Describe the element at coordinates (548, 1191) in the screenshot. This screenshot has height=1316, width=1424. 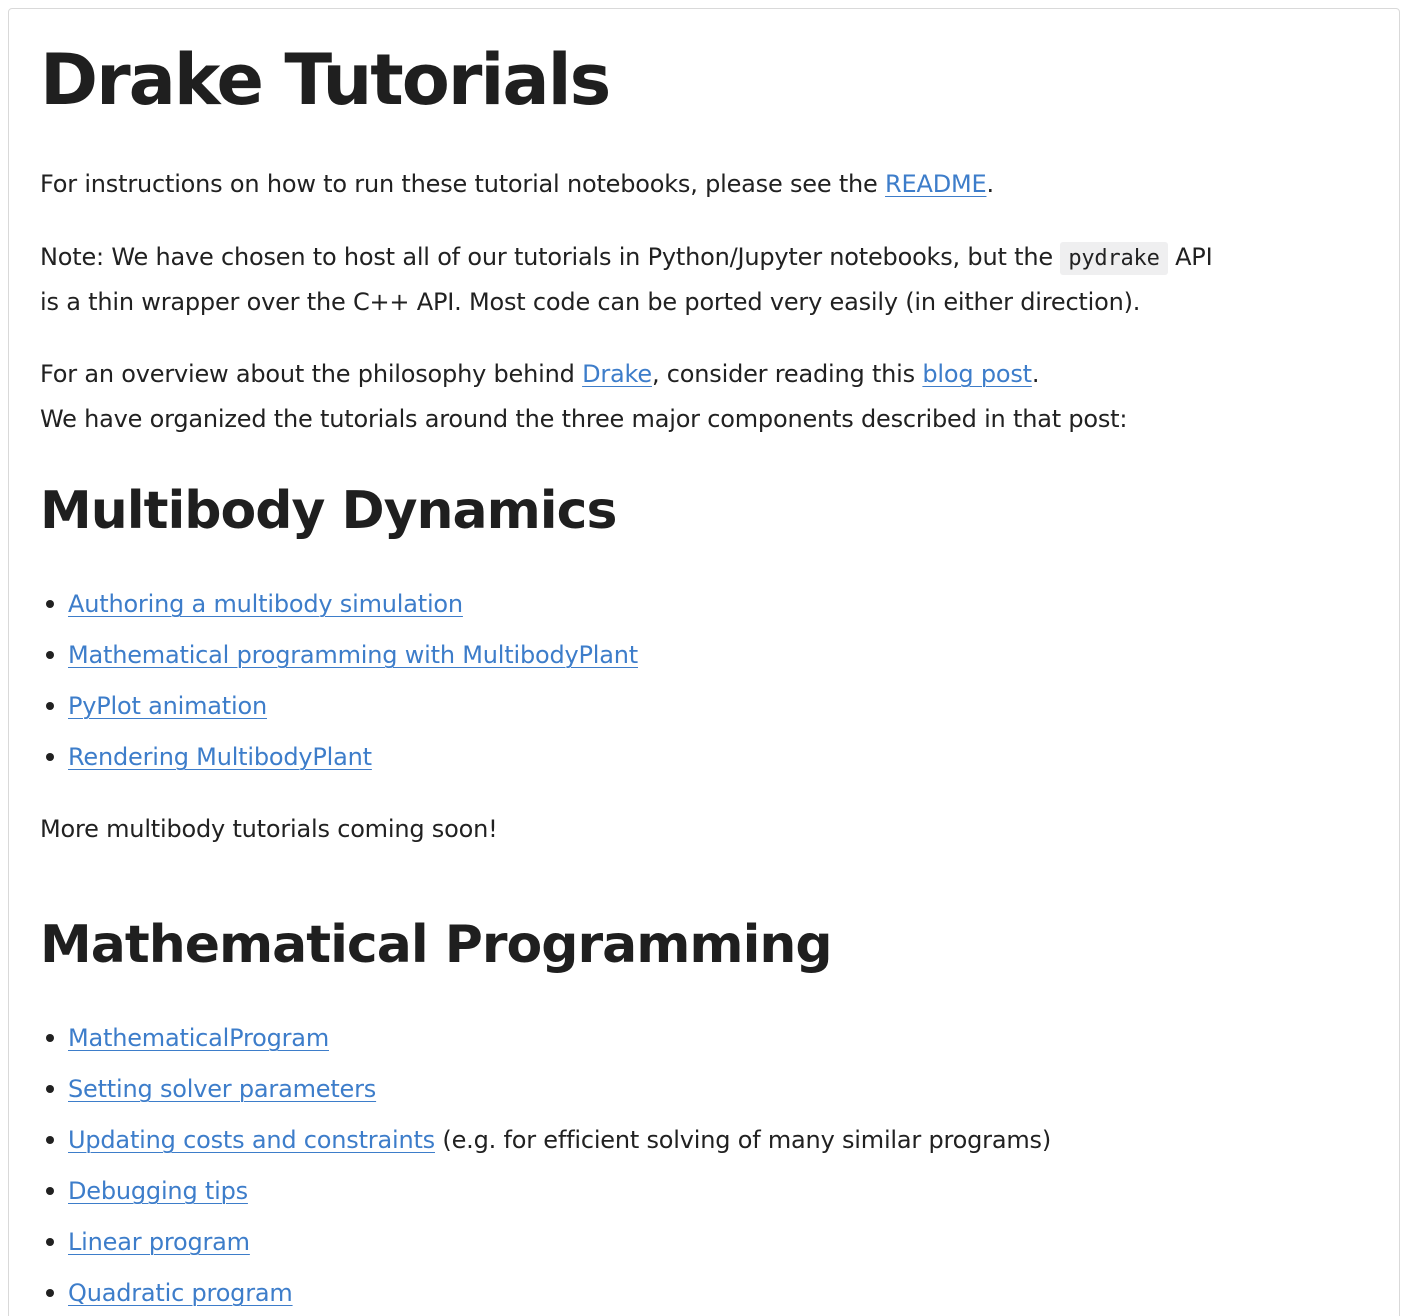
I see `list-item: Debugging tips` at that location.